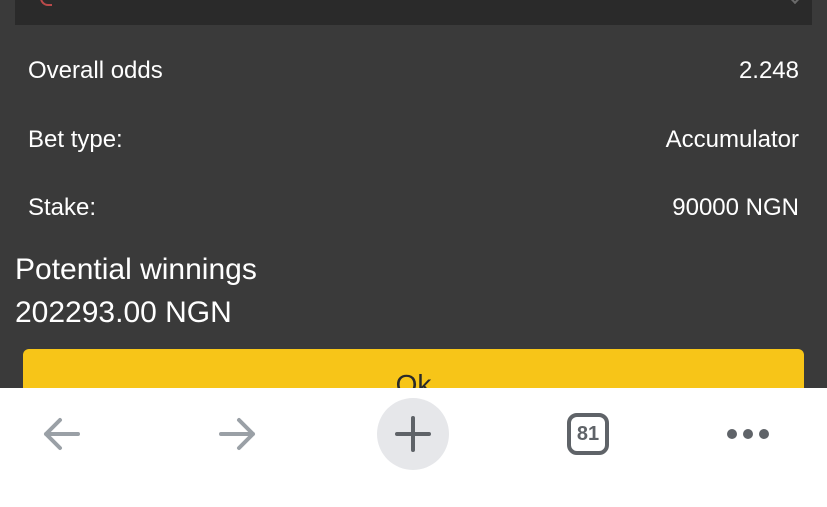 This screenshot has width=827, height=507. I want to click on selection-card-edge, so click(413, 12).